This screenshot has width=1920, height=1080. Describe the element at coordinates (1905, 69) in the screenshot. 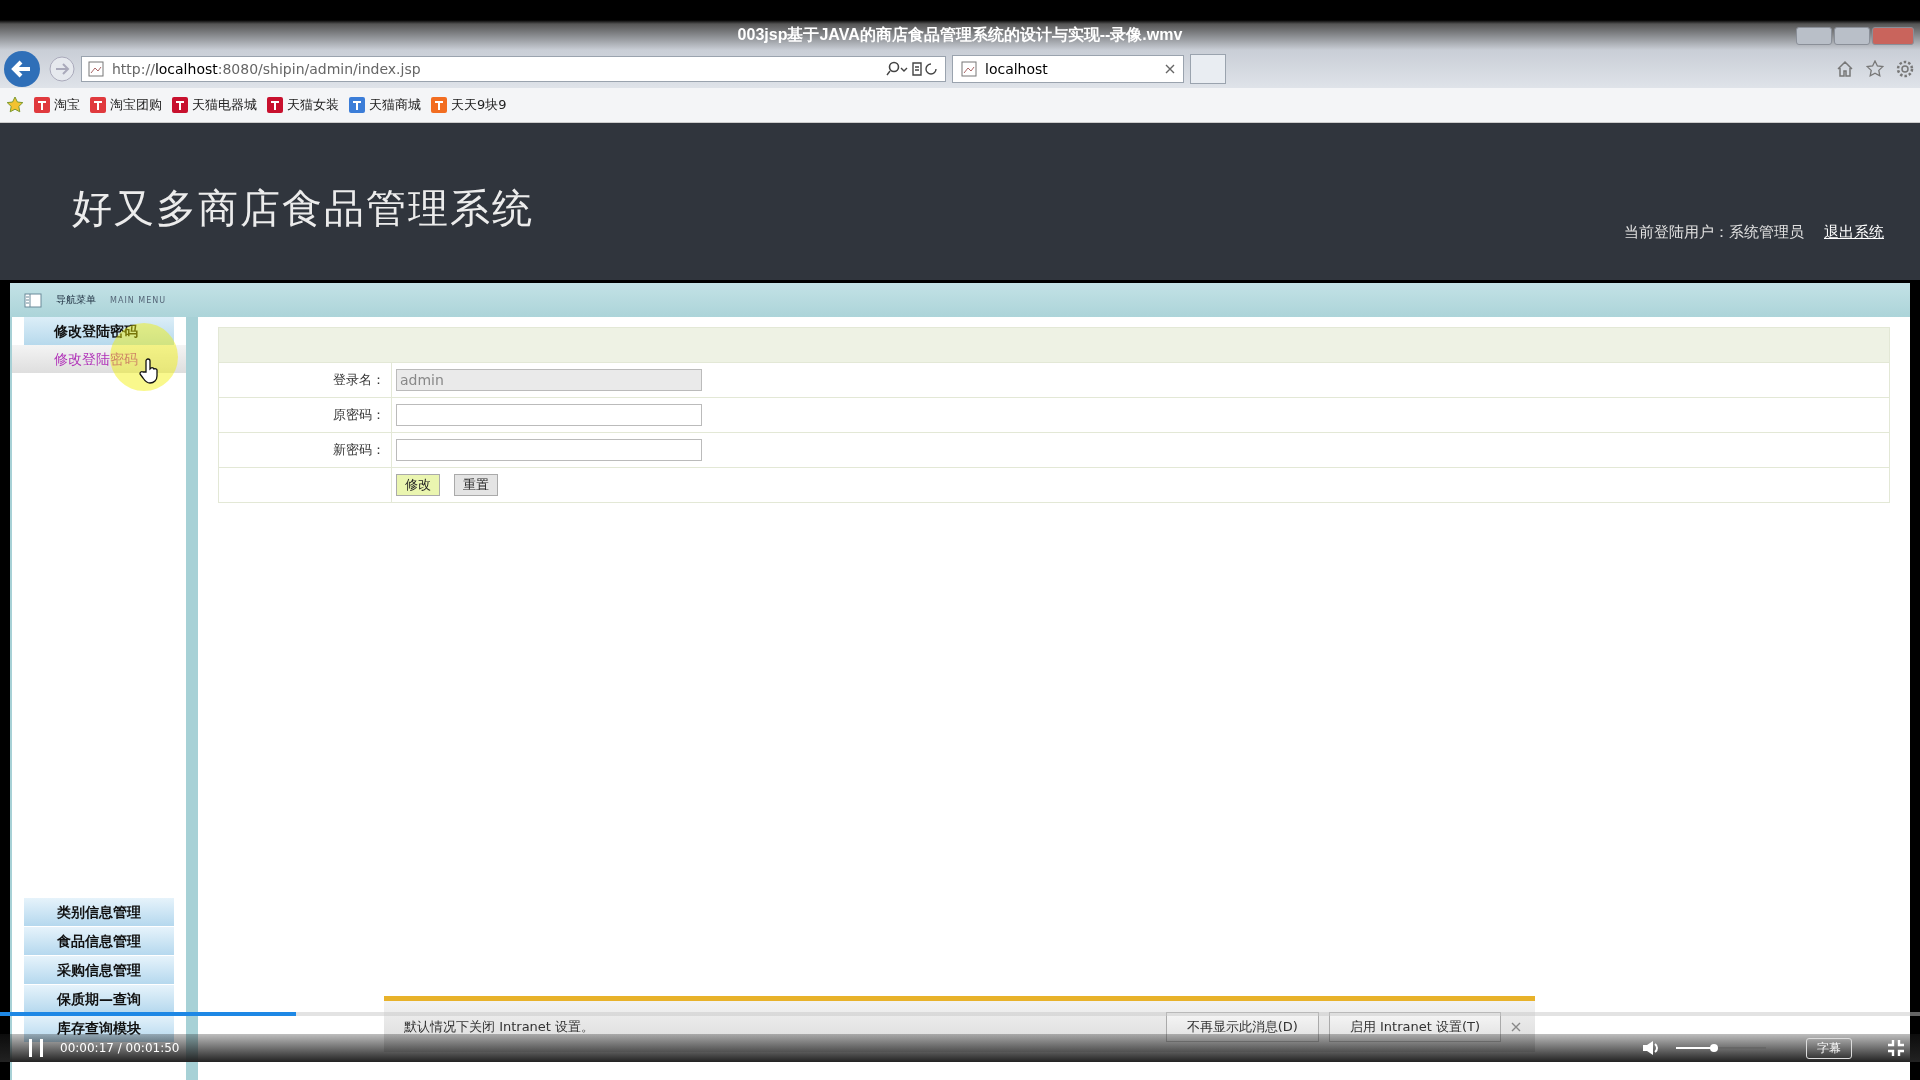

I see `settings-icon` at that location.